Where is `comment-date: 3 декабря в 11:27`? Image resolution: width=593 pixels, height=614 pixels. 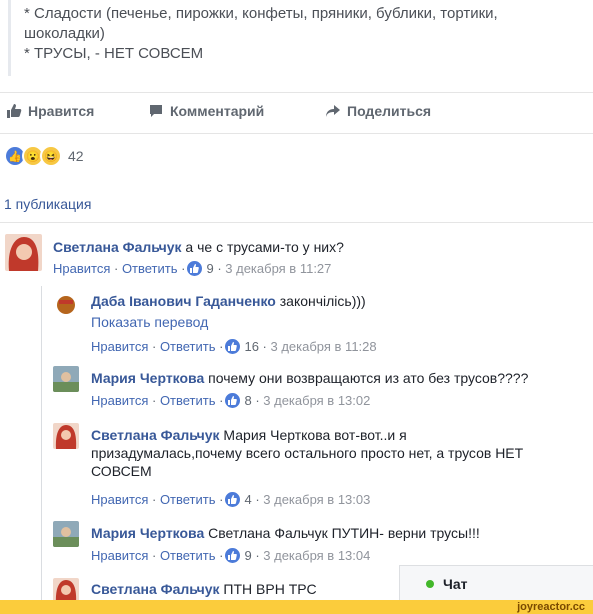
comment-date: 3 декабря в 11:27 is located at coordinates (278, 268).